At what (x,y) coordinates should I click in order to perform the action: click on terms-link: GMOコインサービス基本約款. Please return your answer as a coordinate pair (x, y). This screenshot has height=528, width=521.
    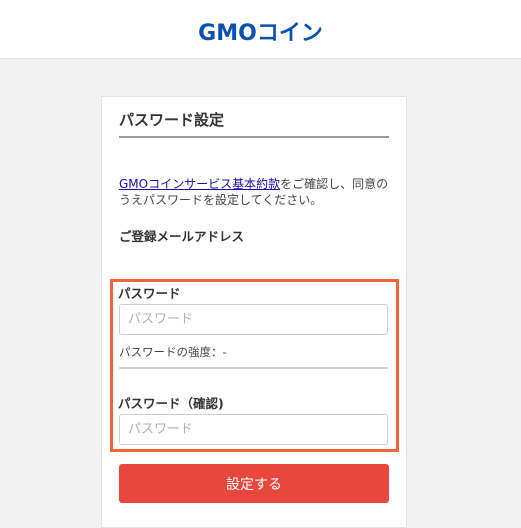
    Looking at the image, I should click on (199, 184).